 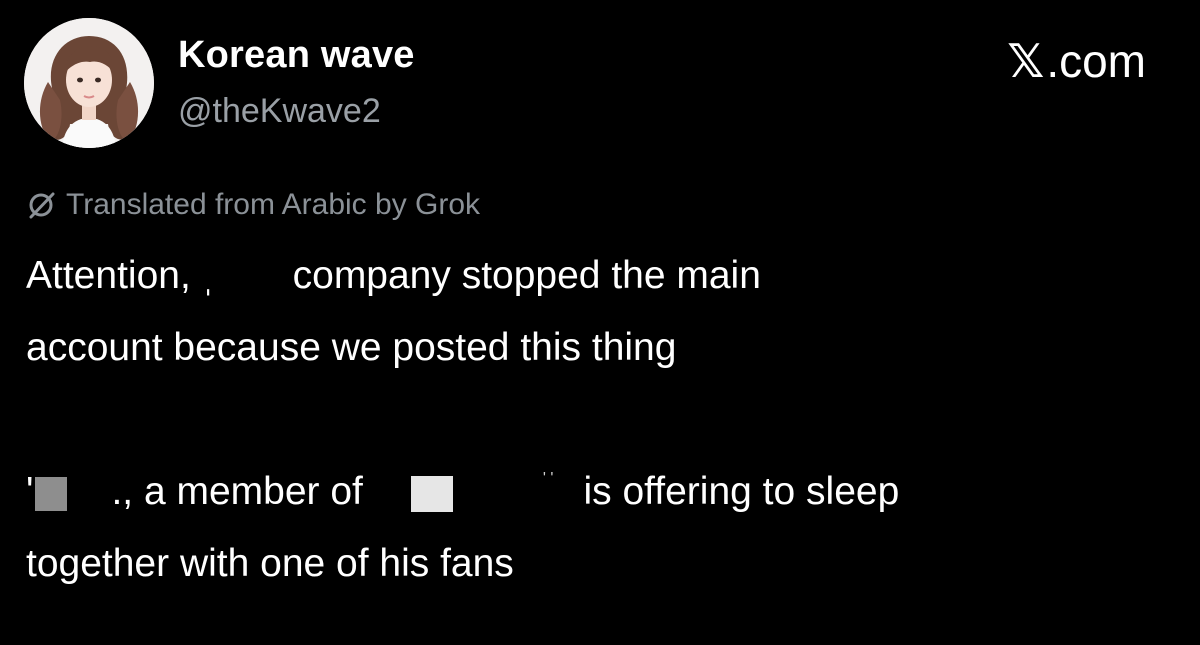 What do you see at coordinates (30, 491) in the screenshot?
I see `redacted-fragment: '` at bounding box center [30, 491].